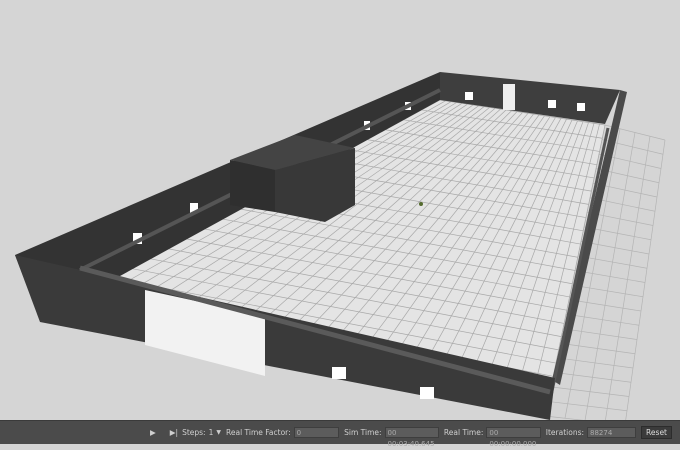 This screenshot has height=450, width=680. I want to click on play-icon: ▶, so click(153, 432).